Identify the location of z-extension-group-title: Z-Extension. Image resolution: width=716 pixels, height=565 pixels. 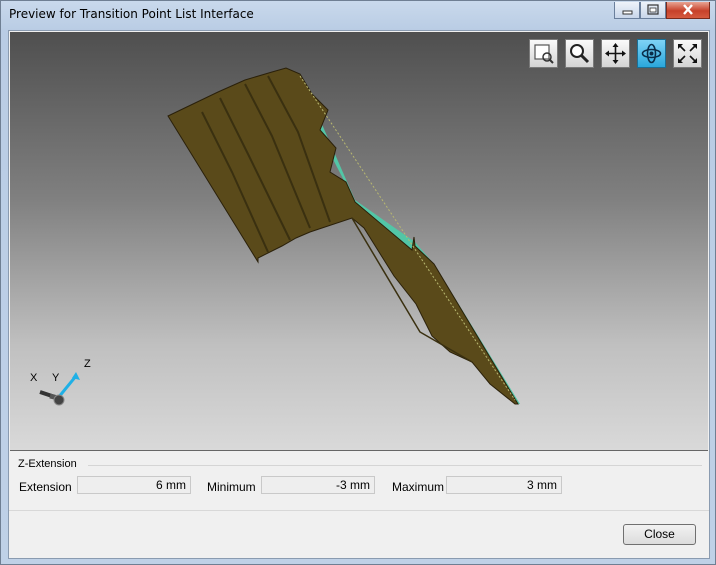
(49, 464).